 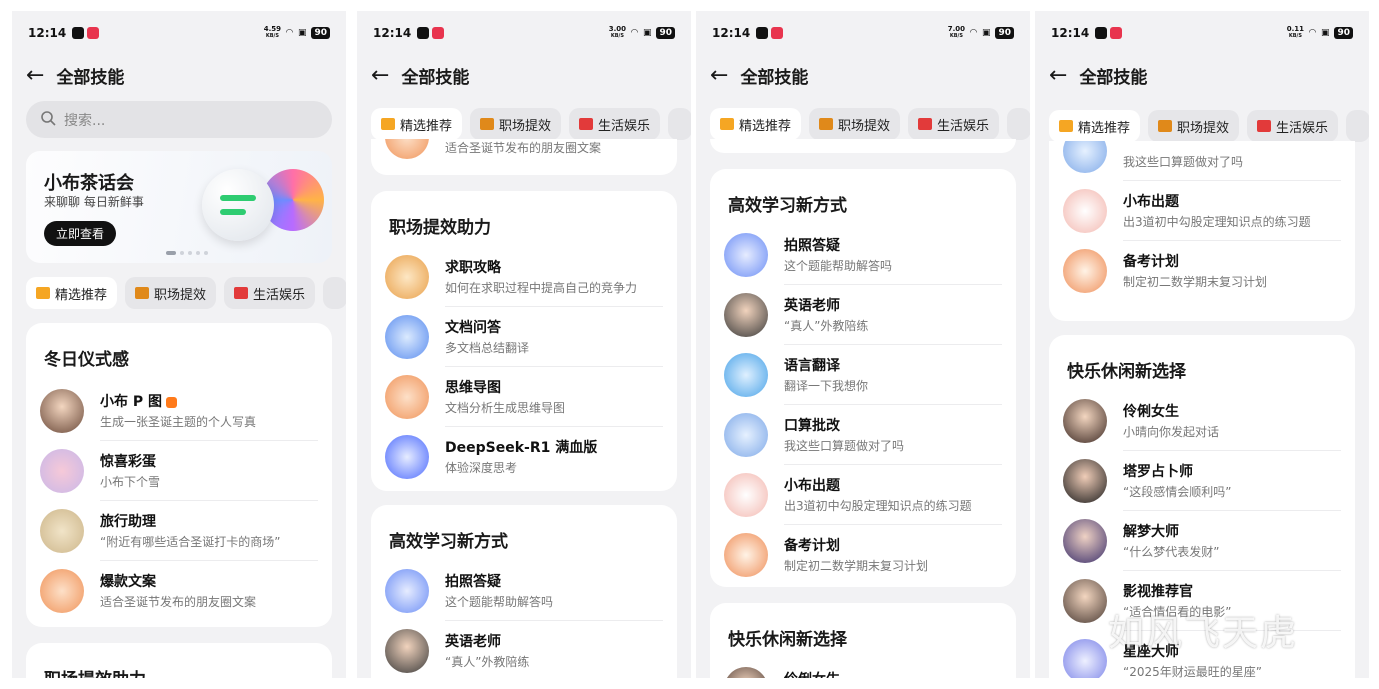 I want to click on resume-icon, so click(x=407, y=277).